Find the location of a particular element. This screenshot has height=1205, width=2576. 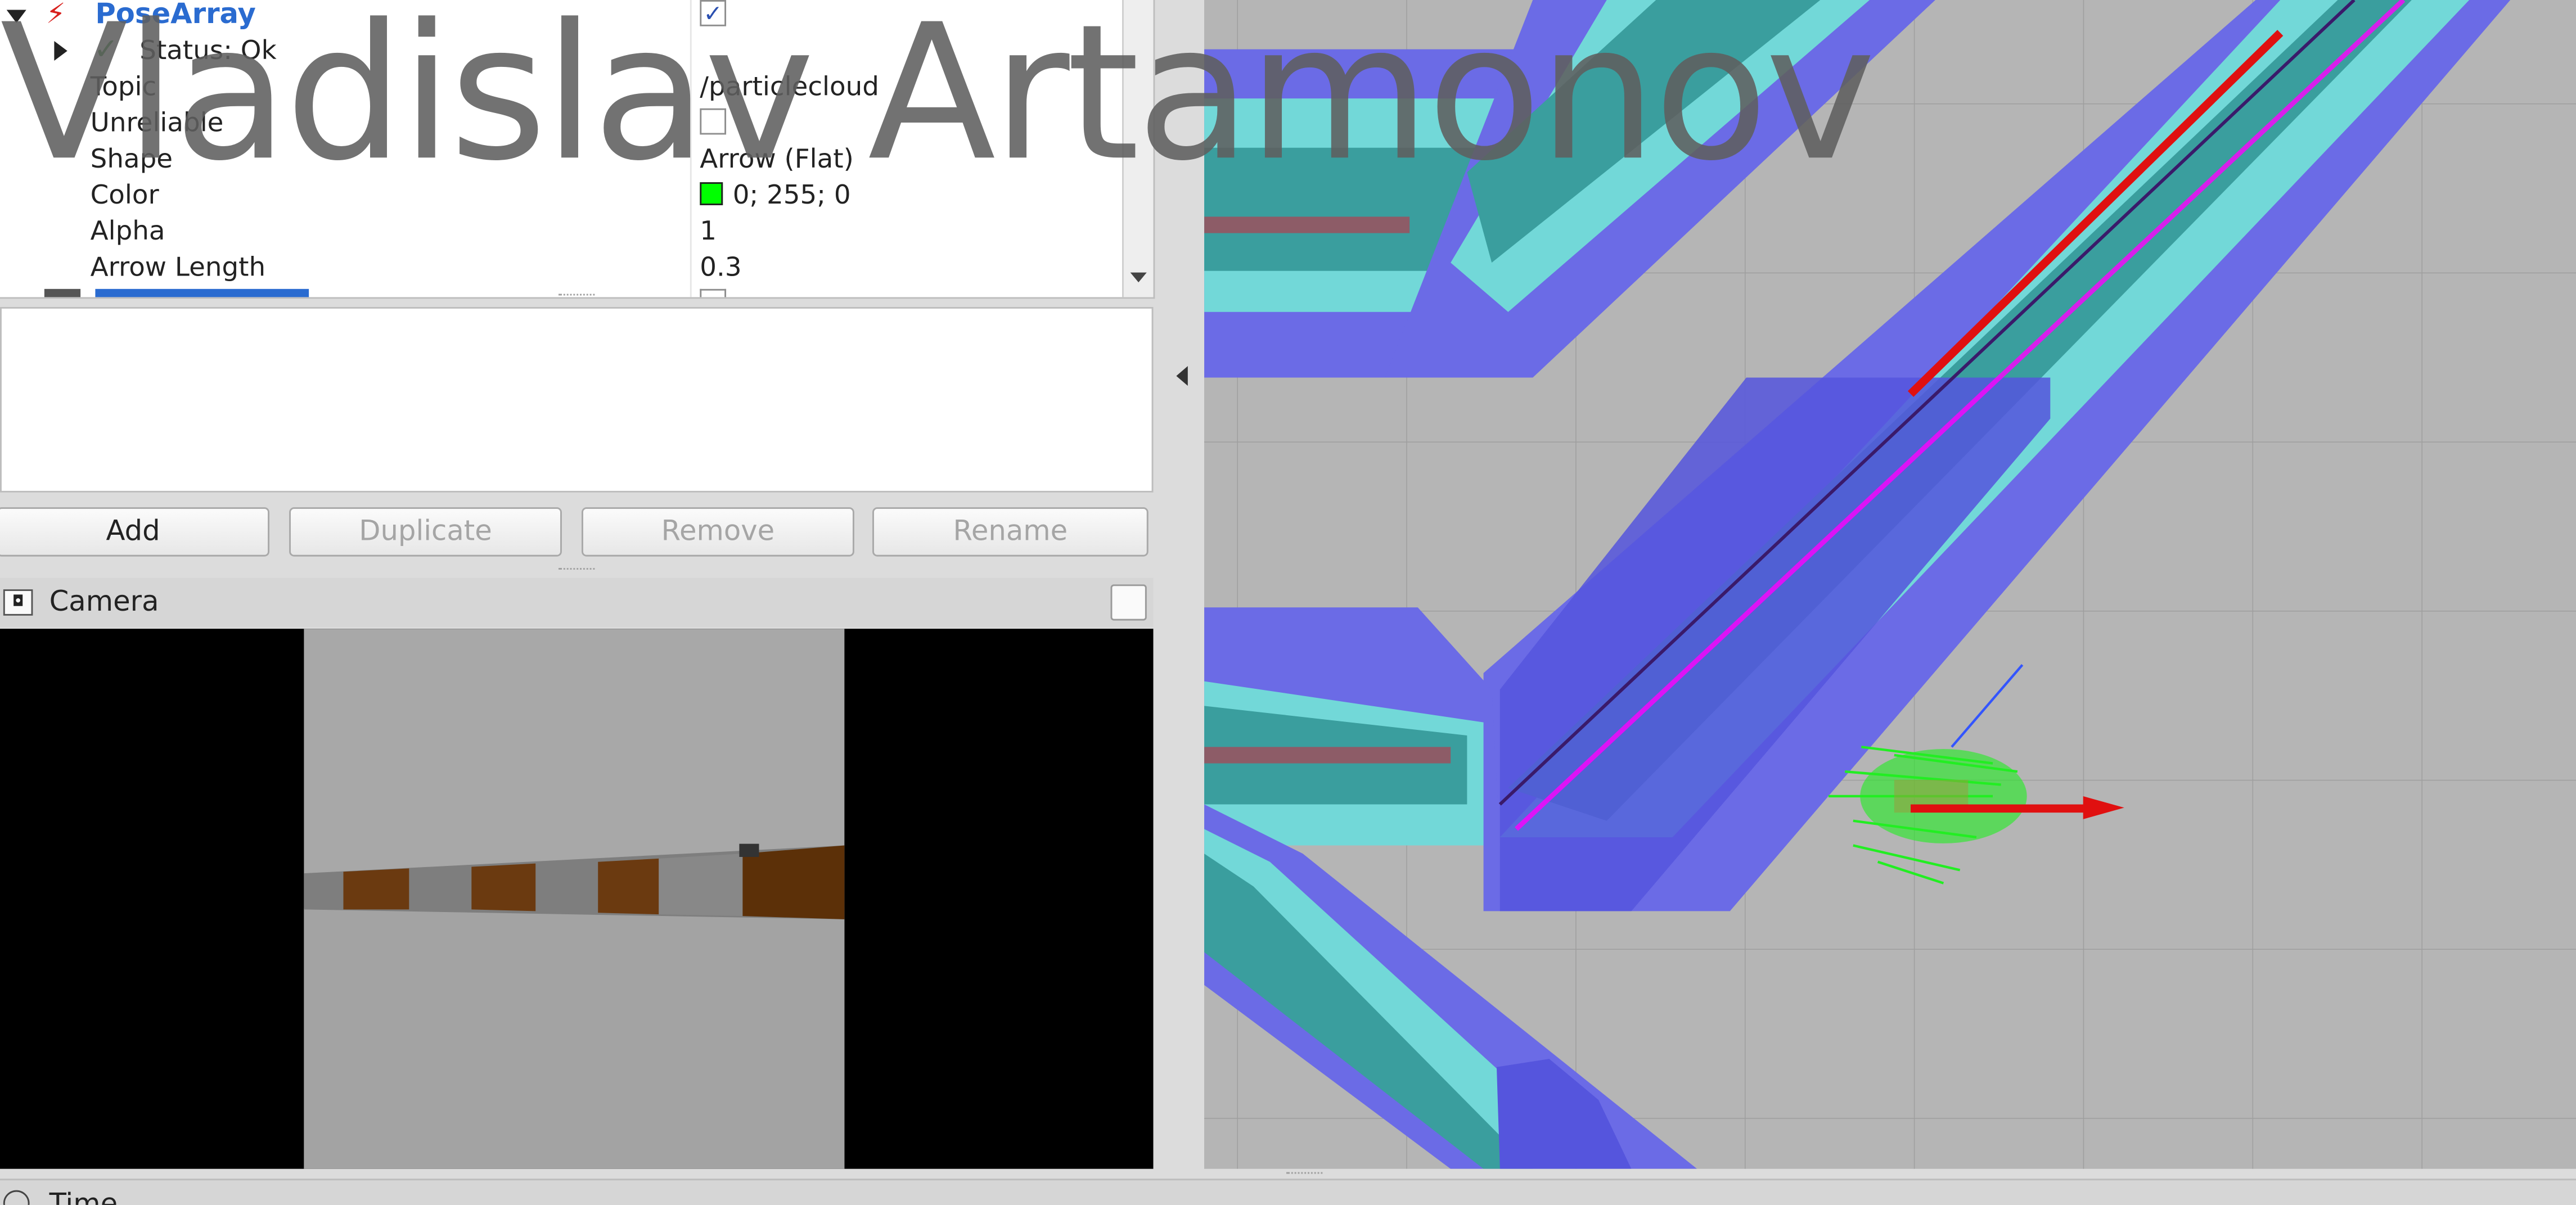

clock-icon is located at coordinates (16, 1197).